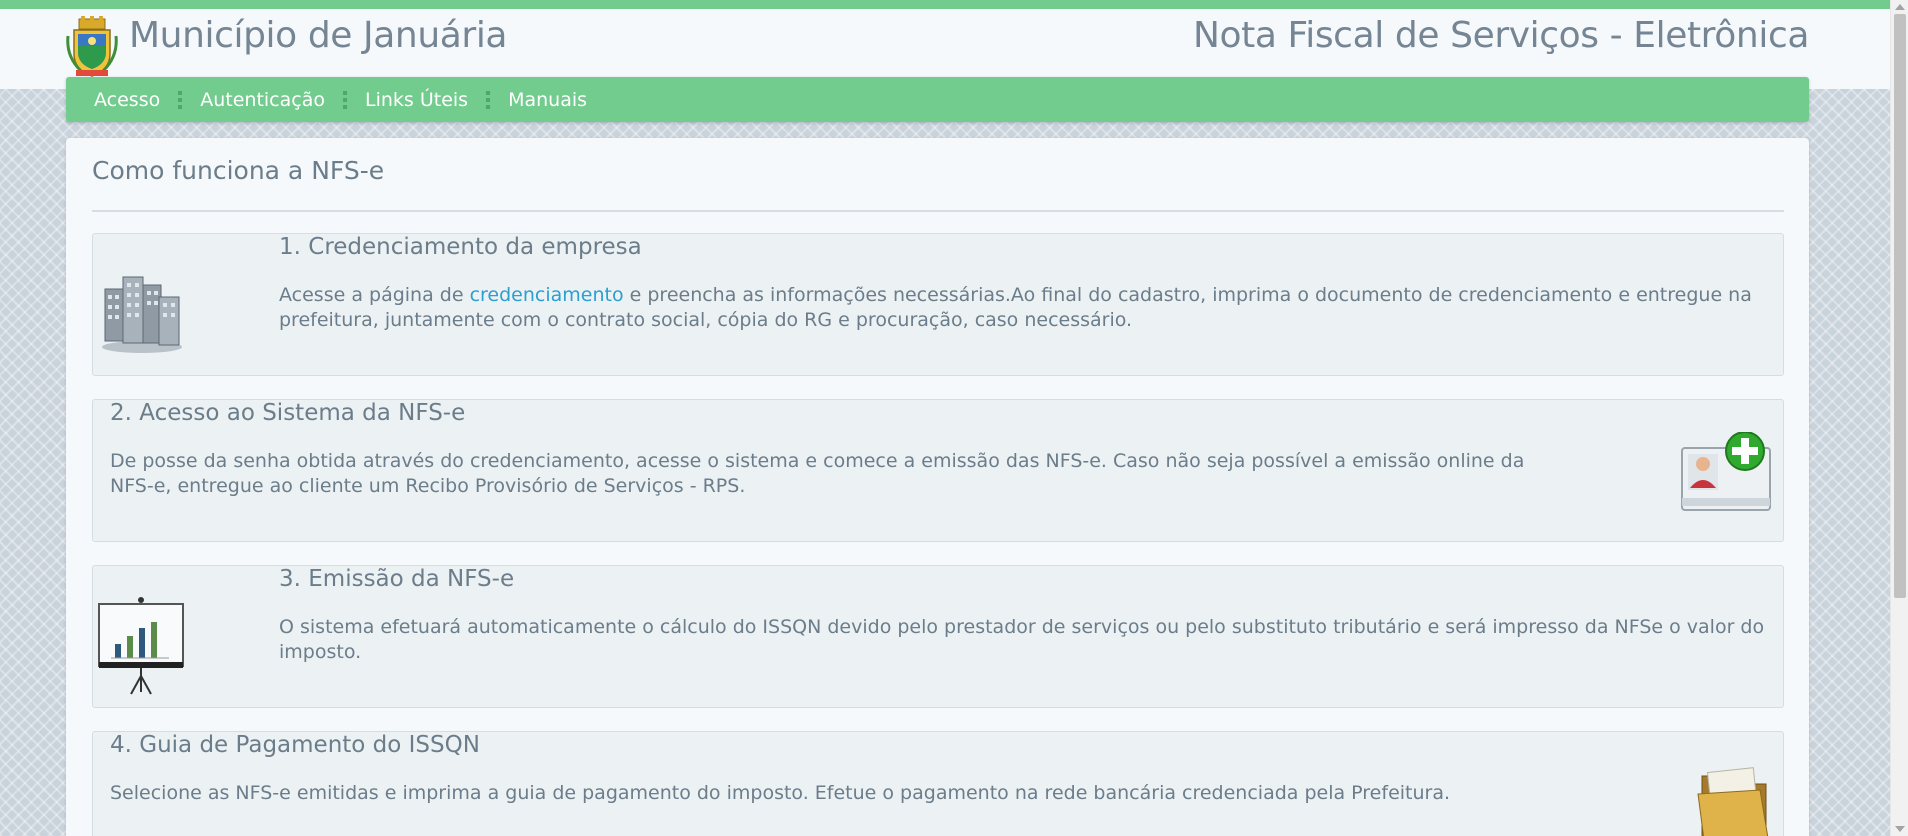  What do you see at coordinates (141, 646) in the screenshot?
I see `presentation-chart-icon` at bounding box center [141, 646].